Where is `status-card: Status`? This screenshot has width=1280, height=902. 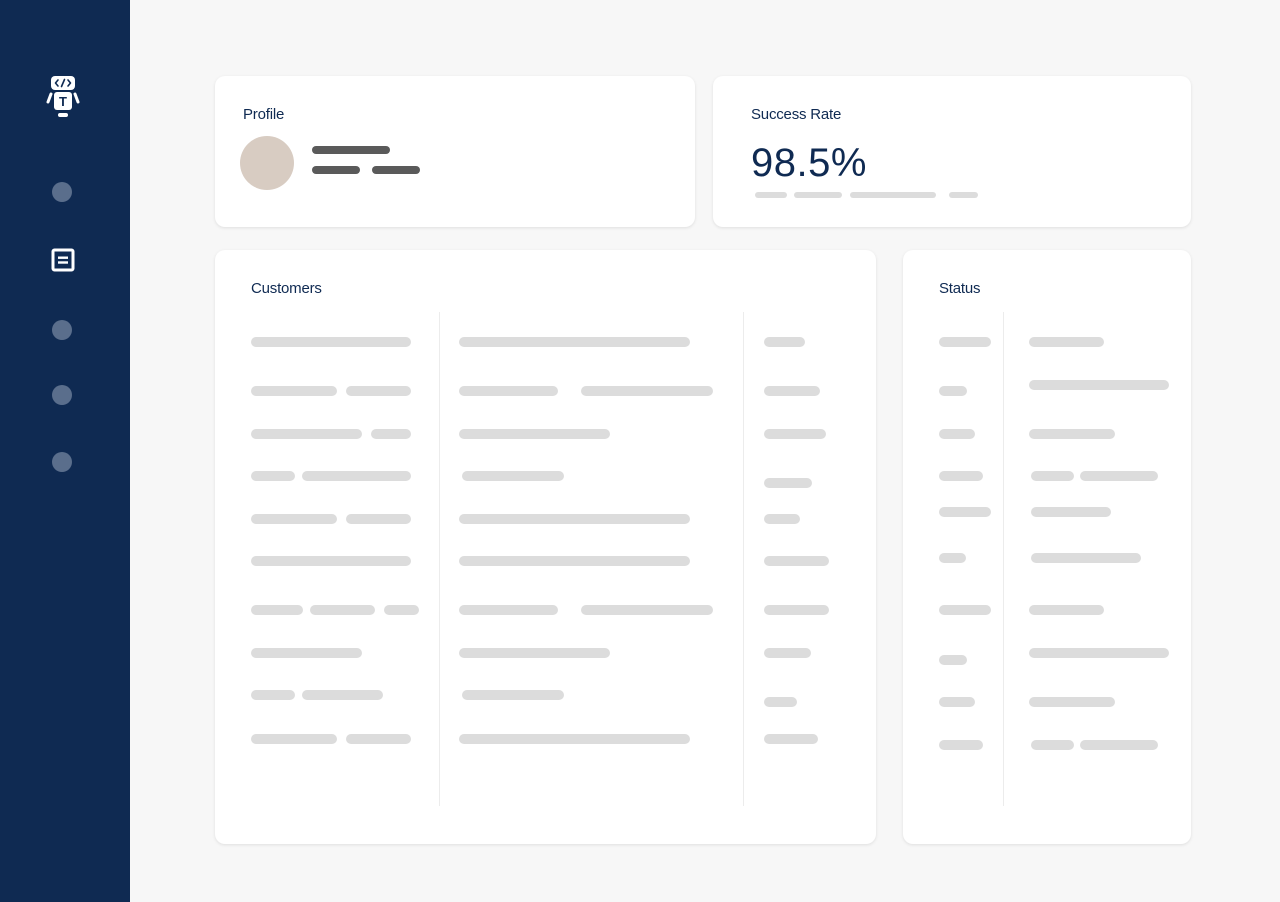
status-card: Status is located at coordinates (1047, 547).